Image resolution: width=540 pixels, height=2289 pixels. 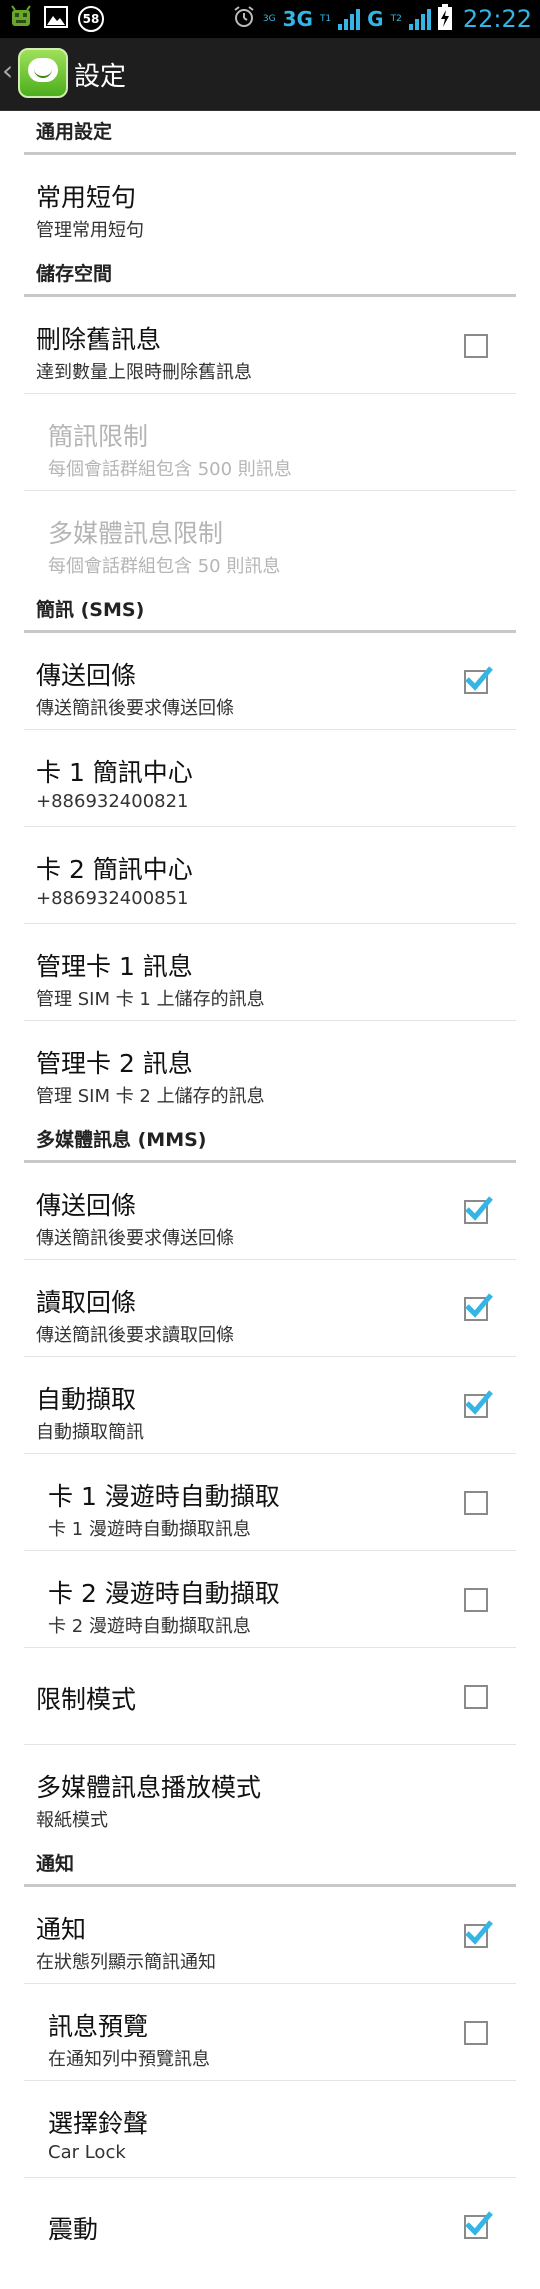 I want to click on page-title: 設定, so click(x=100, y=77).